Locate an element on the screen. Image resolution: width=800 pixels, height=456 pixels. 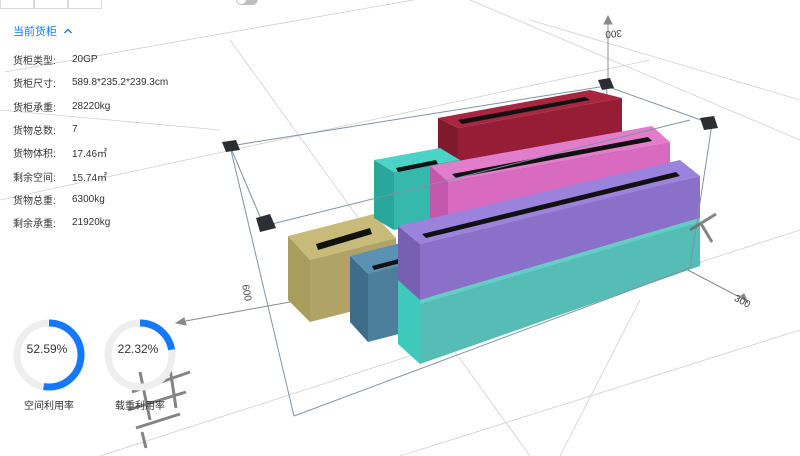
info-row-count: 货物总数: 7 is located at coordinates (90, 129).